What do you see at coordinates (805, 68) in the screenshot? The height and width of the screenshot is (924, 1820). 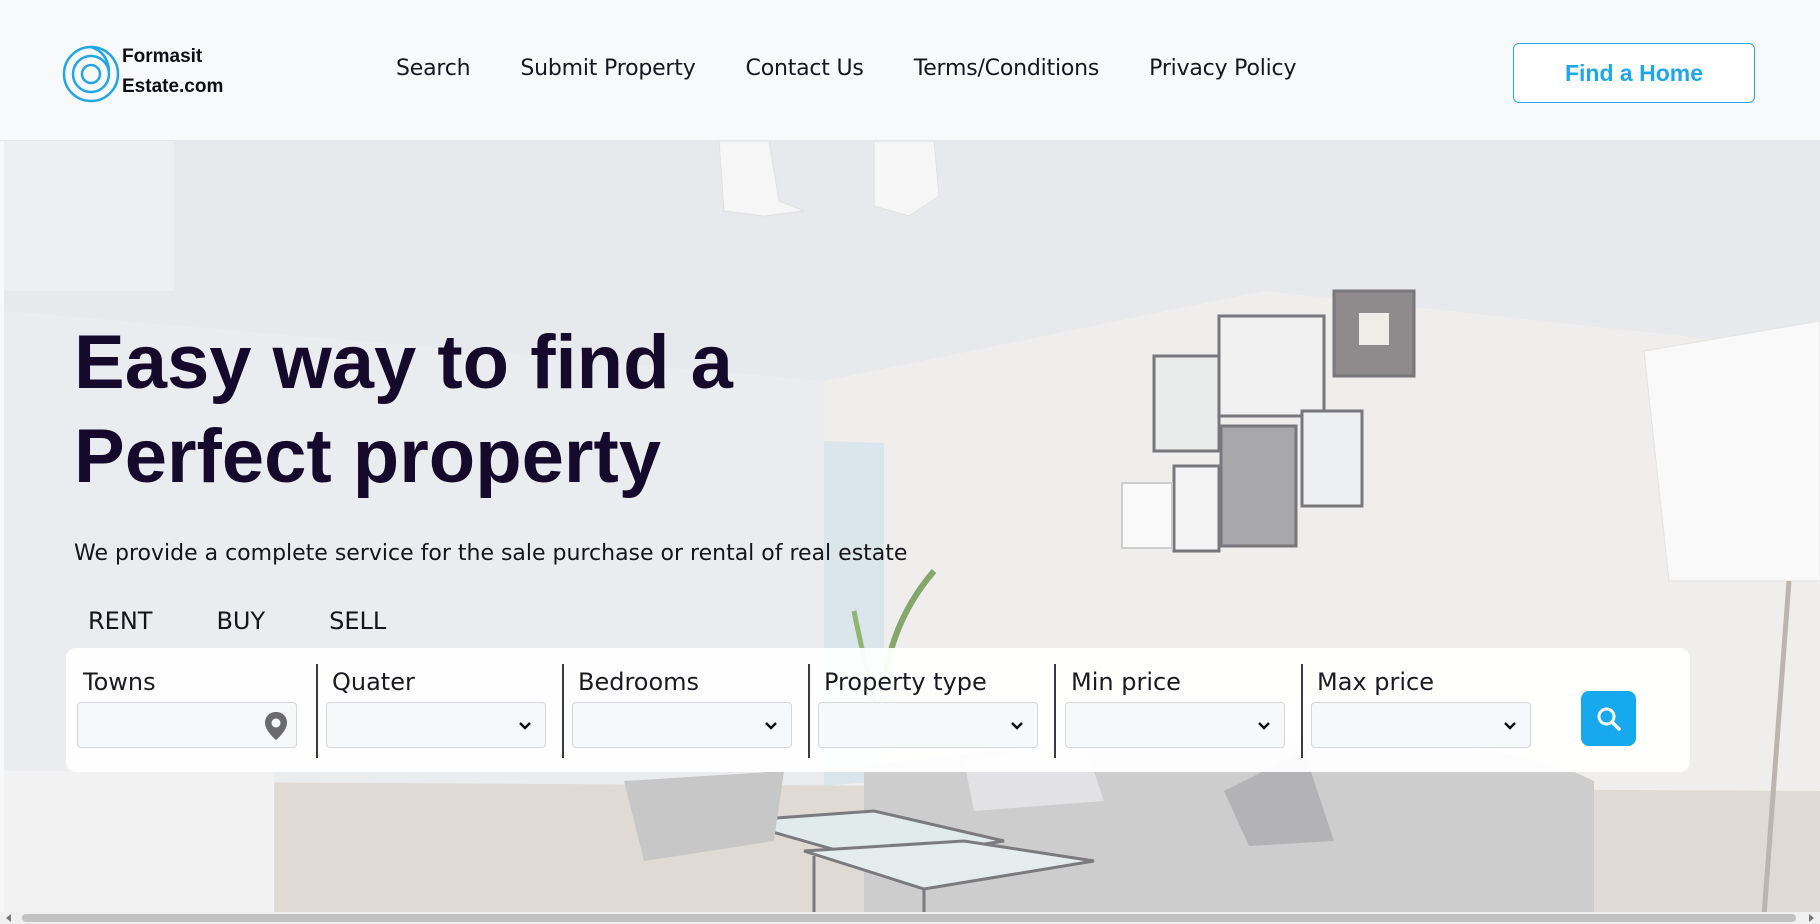 I see `nav-contact-us: Contact Us` at bounding box center [805, 68].